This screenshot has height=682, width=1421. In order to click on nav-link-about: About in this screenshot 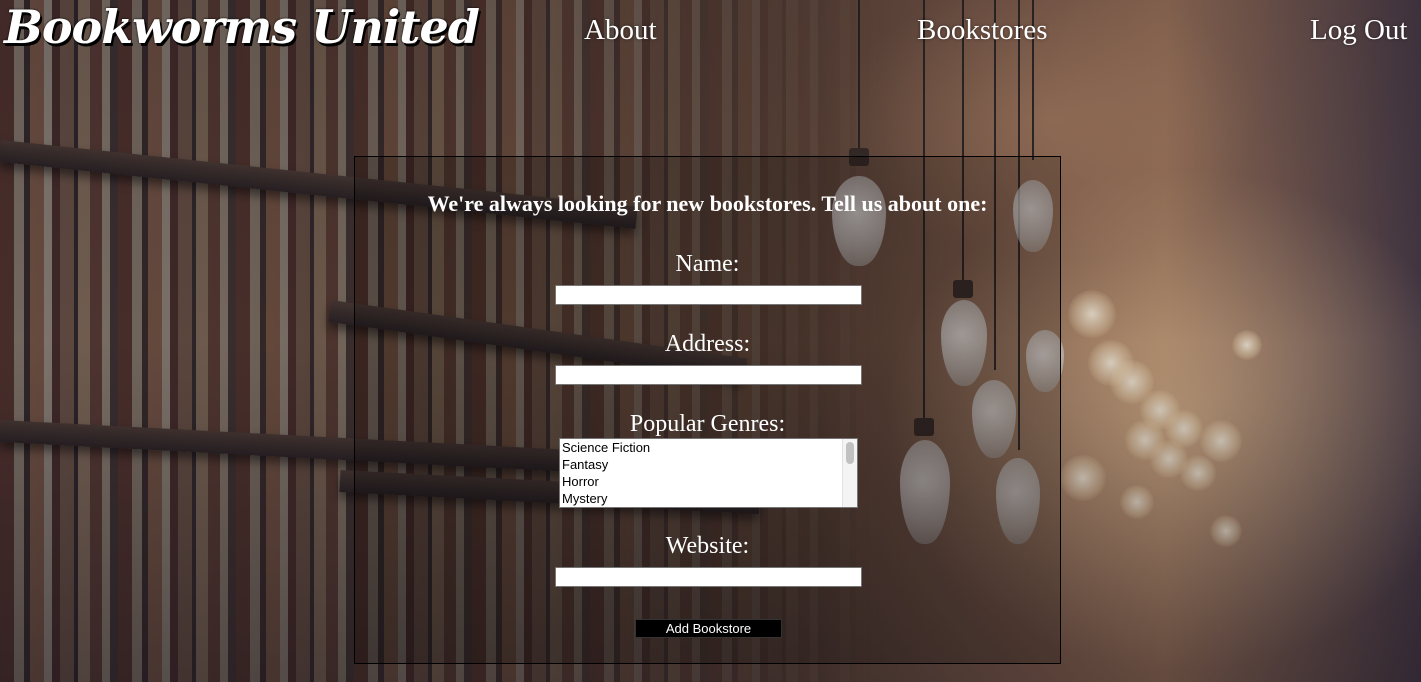, I will do `click(620, 30)`.